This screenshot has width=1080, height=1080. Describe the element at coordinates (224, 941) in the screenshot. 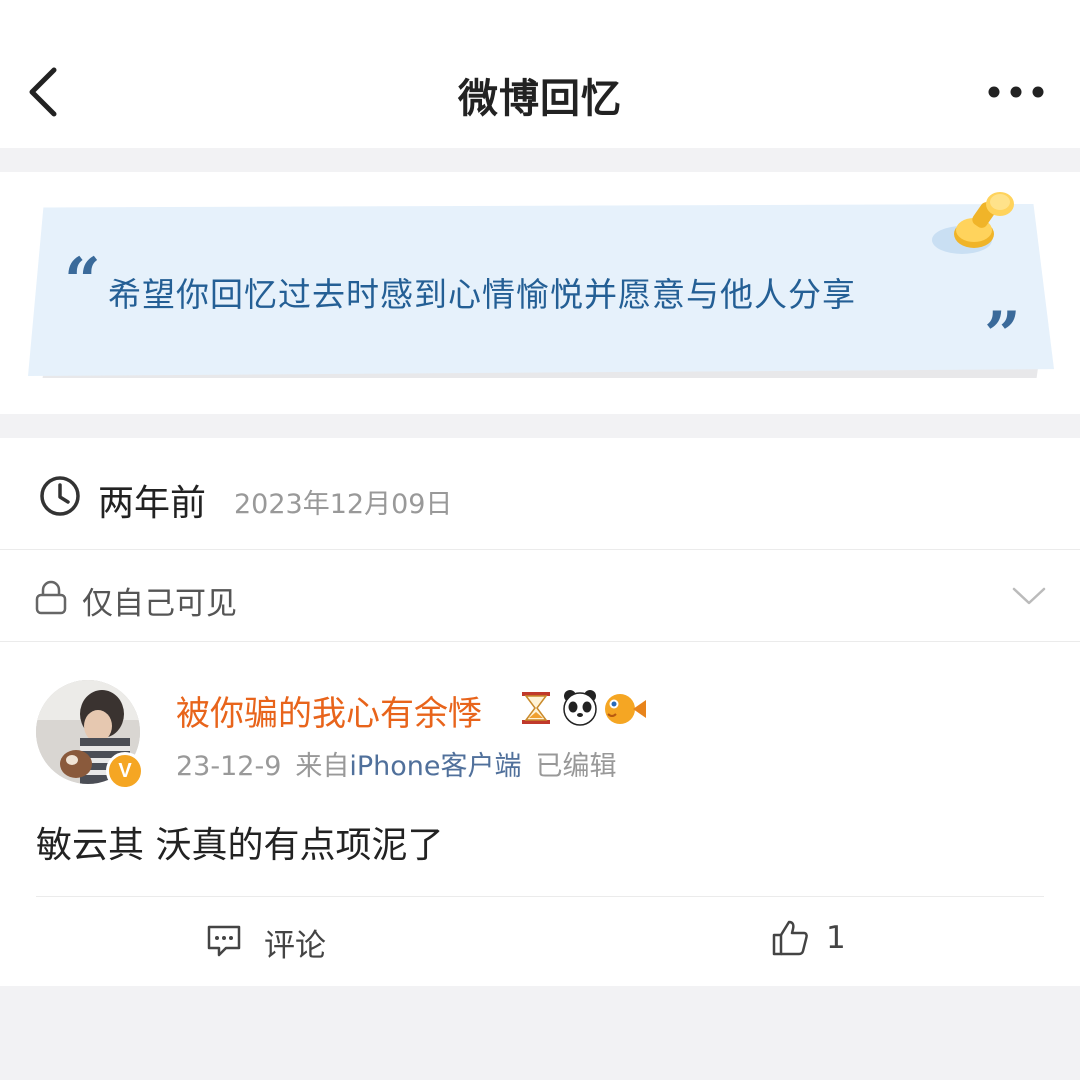

I see `comment-icon` at that location.